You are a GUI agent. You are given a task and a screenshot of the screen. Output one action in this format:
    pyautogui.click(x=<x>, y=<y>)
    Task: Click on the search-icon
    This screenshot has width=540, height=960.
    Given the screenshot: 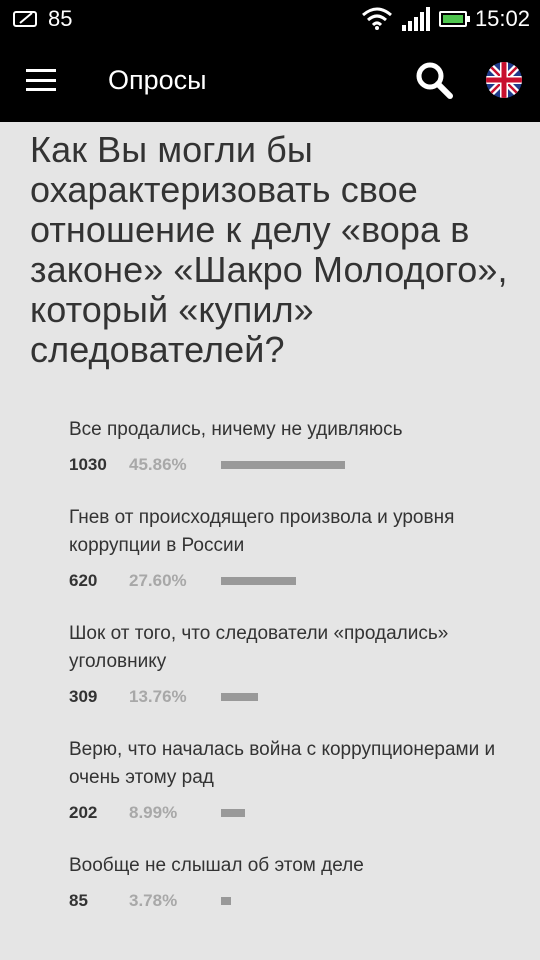 What is the action you would take?
    pyautogui.click(x=434, y=80)
    